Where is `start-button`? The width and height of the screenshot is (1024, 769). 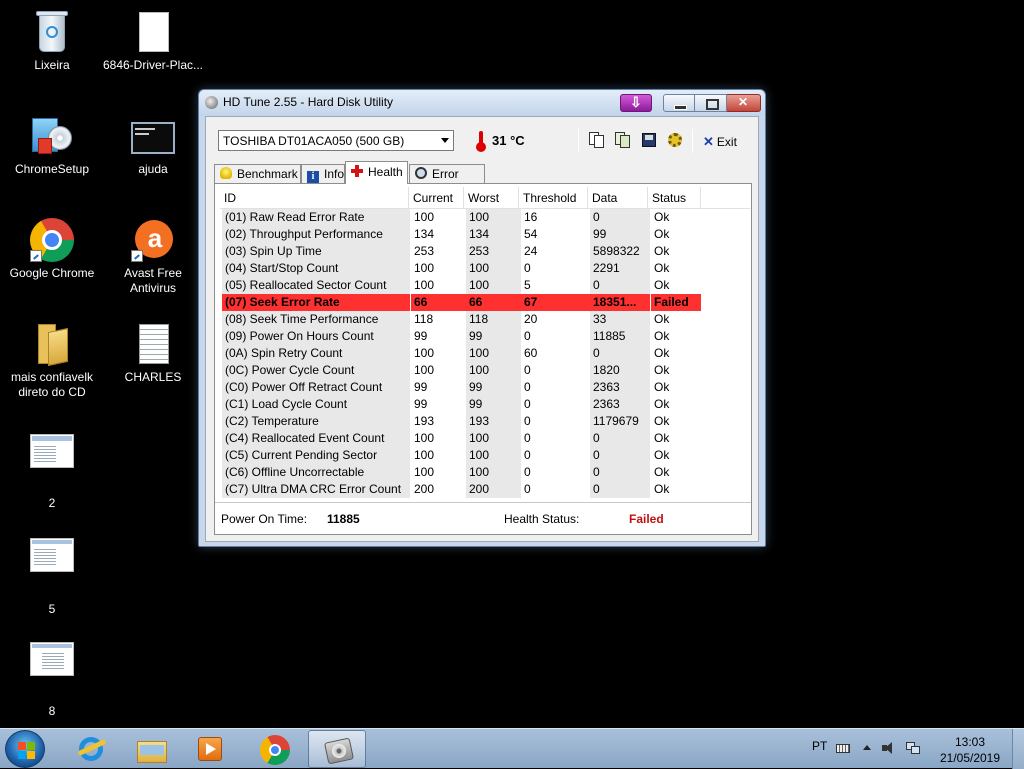 start-button is located at coordinates (25, 749).